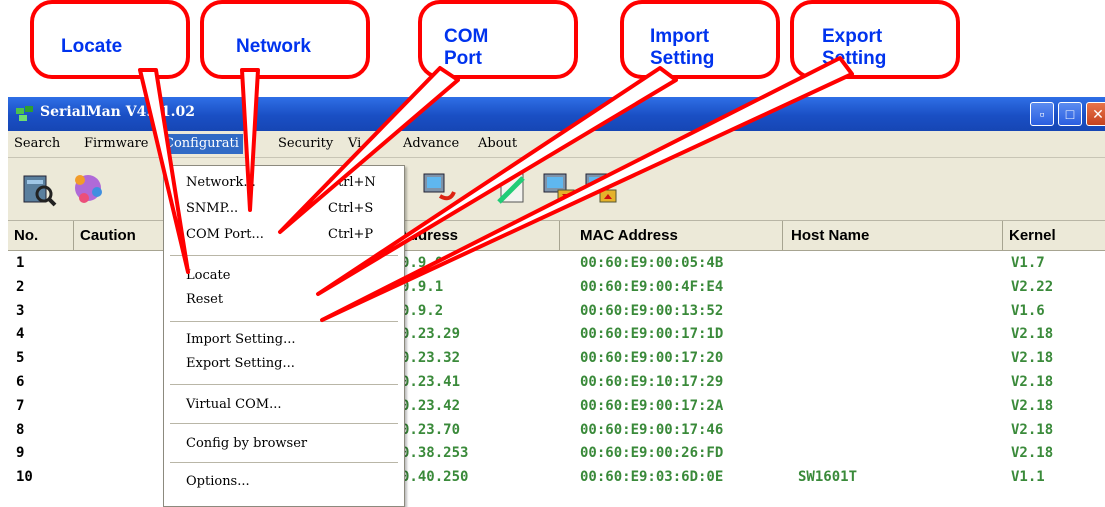  I want to click on cell-kernel: V1.7, so click(1028, 263).